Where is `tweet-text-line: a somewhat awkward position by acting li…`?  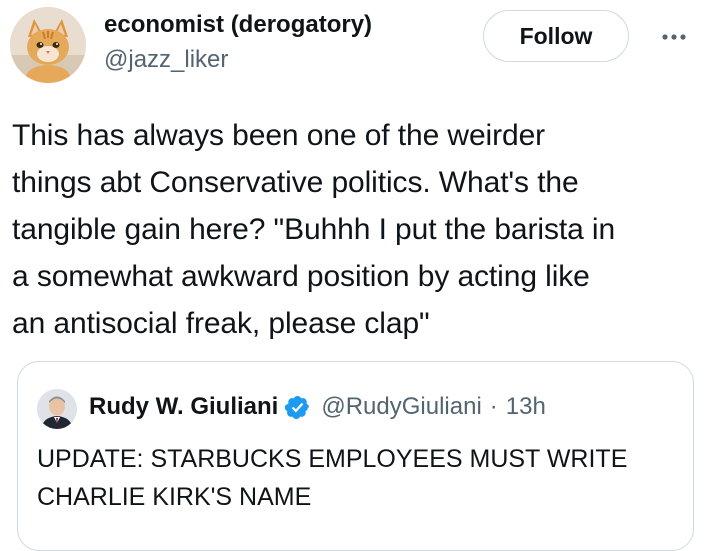
tweet-text-line: a somewhat awkward position by acting li… is located at coordinates (301, 276).